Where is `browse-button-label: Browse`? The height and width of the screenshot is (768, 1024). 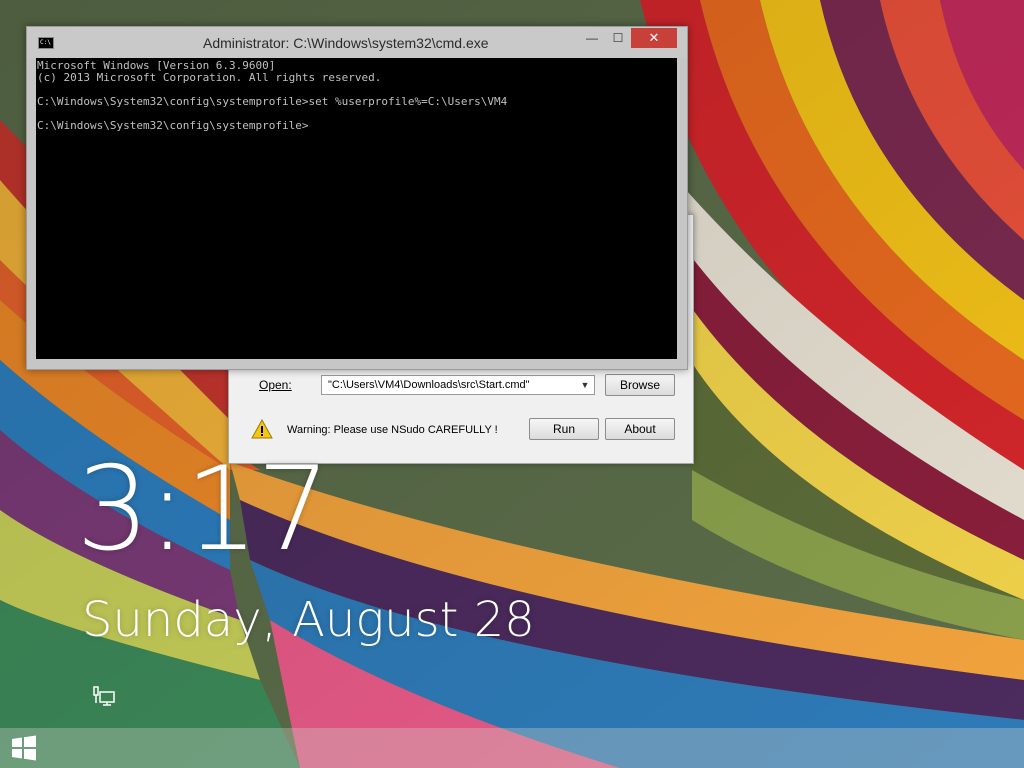
browse-button-label: Browse is located at coordinates (639, 385).